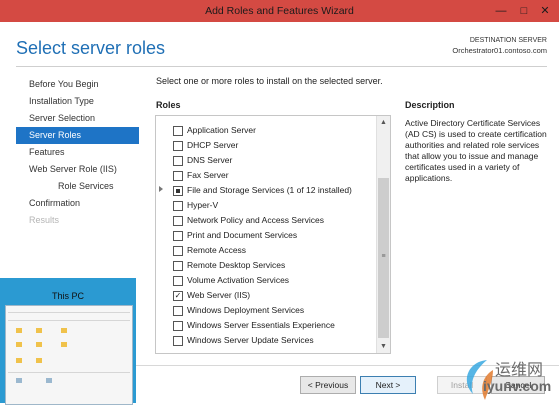 The height and width of the screenshot is (405, 559). I want to click on destination-server-name: Orchestrator01.contoso.com, so click(499, 50).